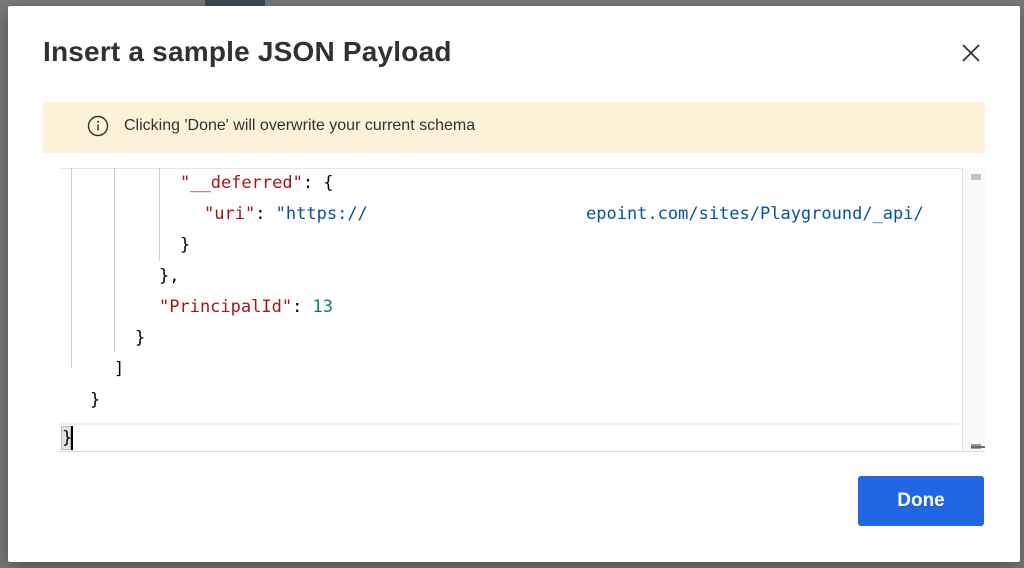  Describe the element at coordinates (971, 53) in the screenshot. I see `close-icon` at that location.